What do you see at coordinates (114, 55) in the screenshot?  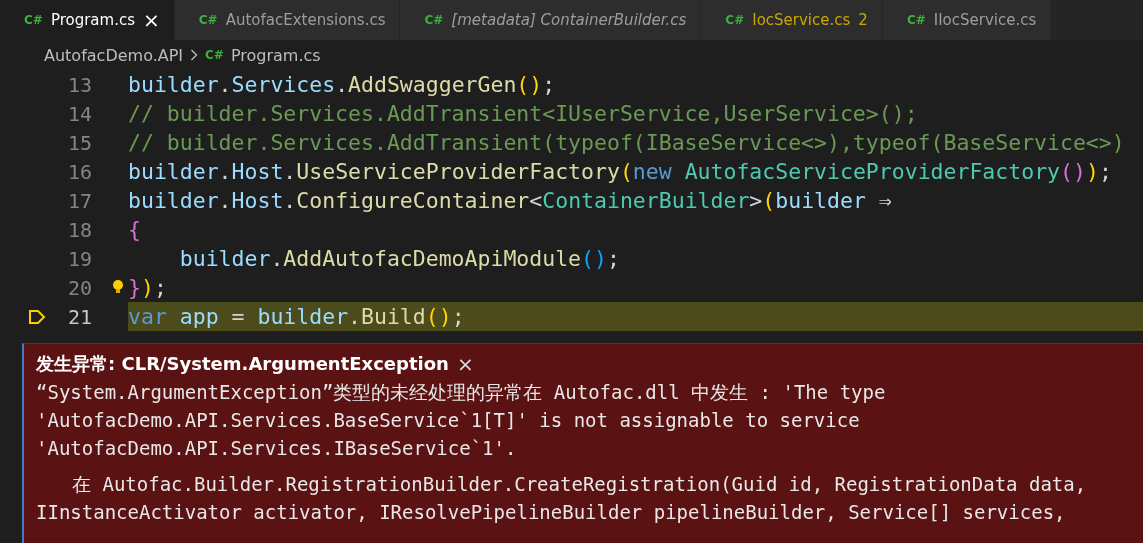 I see `breadcrumb-item: AutofacDemo.API` at bounding box center [114, 55].